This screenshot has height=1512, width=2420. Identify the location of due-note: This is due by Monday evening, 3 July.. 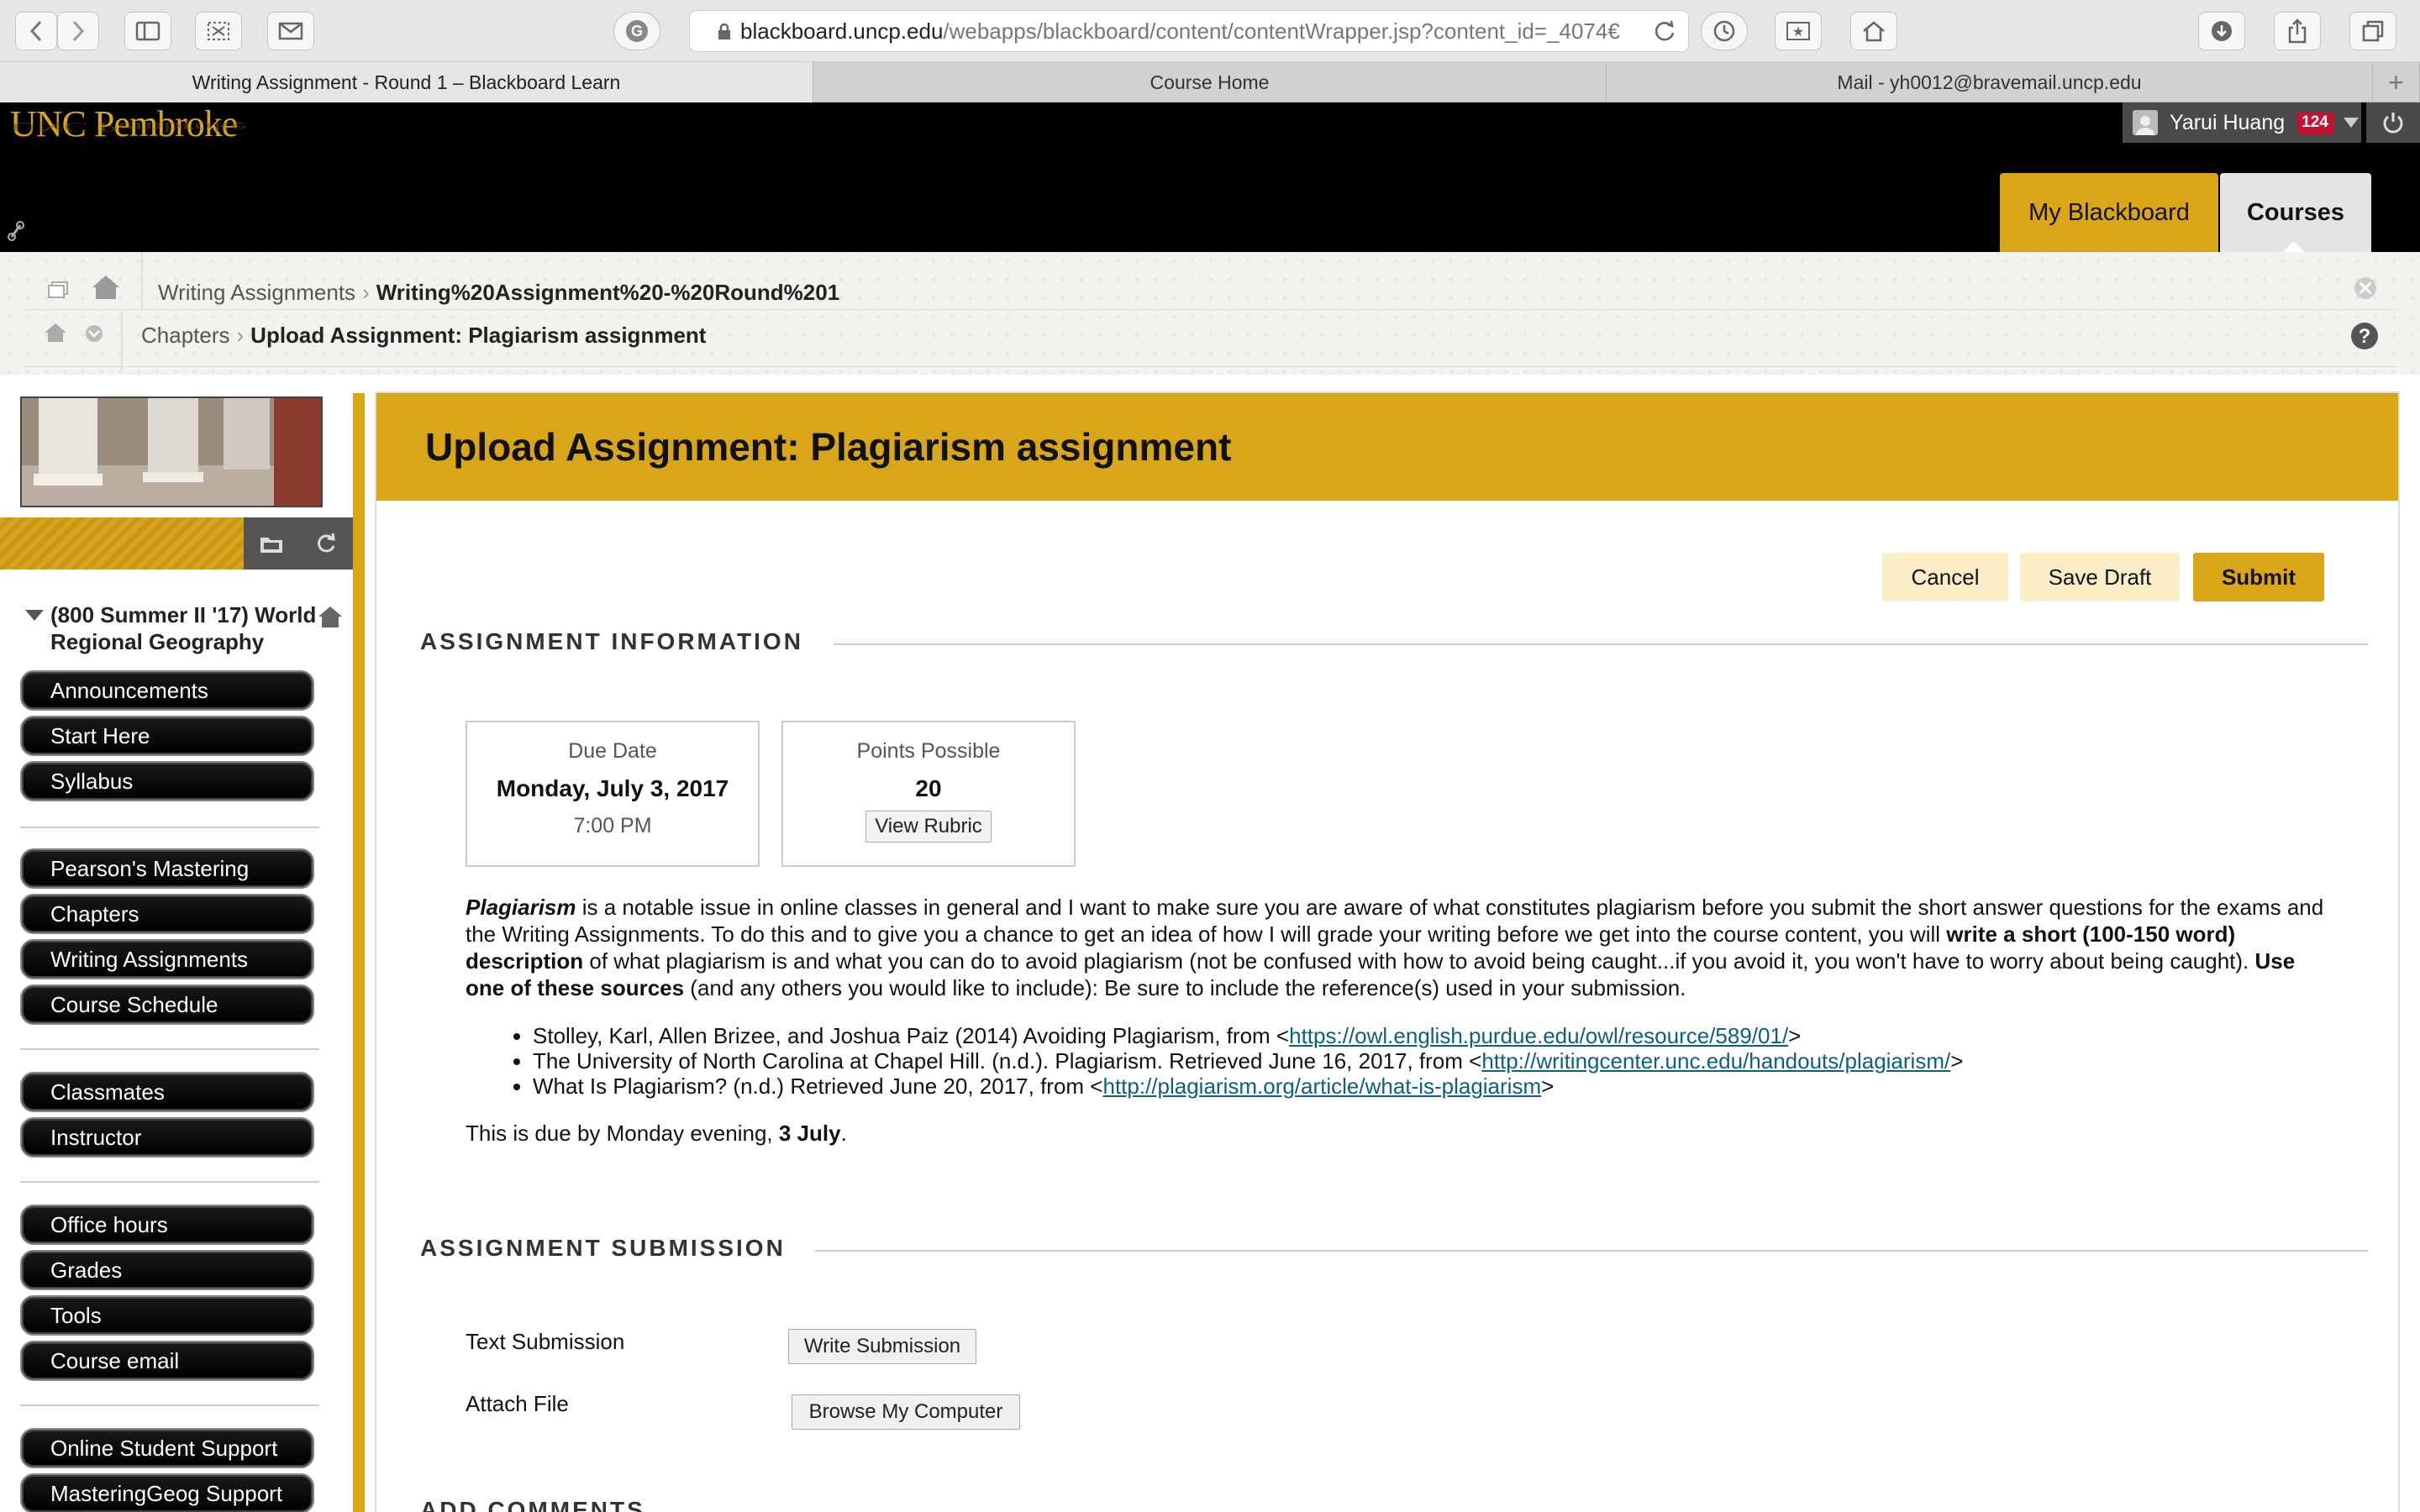
(657, 1134).